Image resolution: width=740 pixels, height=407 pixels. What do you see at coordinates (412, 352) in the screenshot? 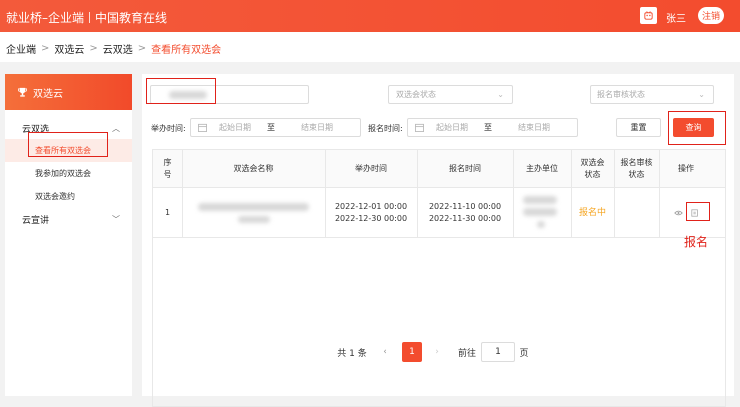
I see `page-number-button: 1` at bounding box center [412, 352].